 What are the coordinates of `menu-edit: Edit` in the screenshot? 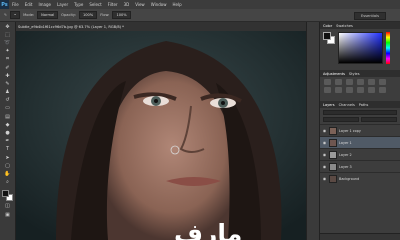 It's located at (29, 4).